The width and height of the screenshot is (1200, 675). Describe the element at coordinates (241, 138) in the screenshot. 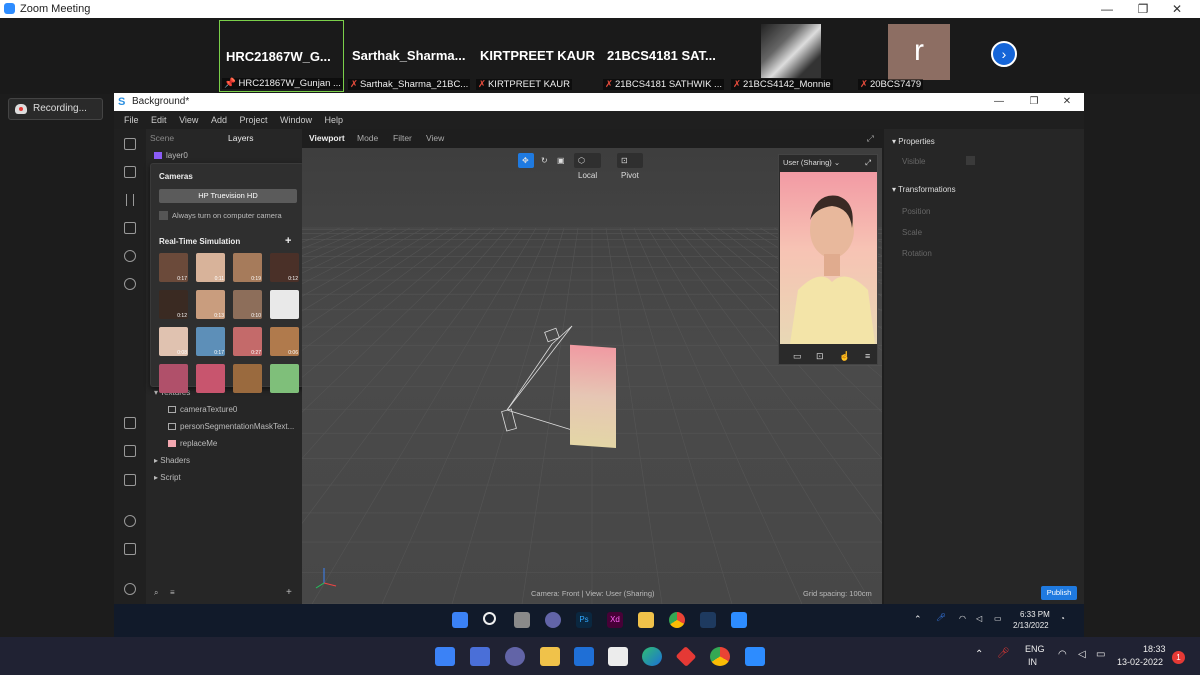

I see `tab-layers: Layers` at that location.